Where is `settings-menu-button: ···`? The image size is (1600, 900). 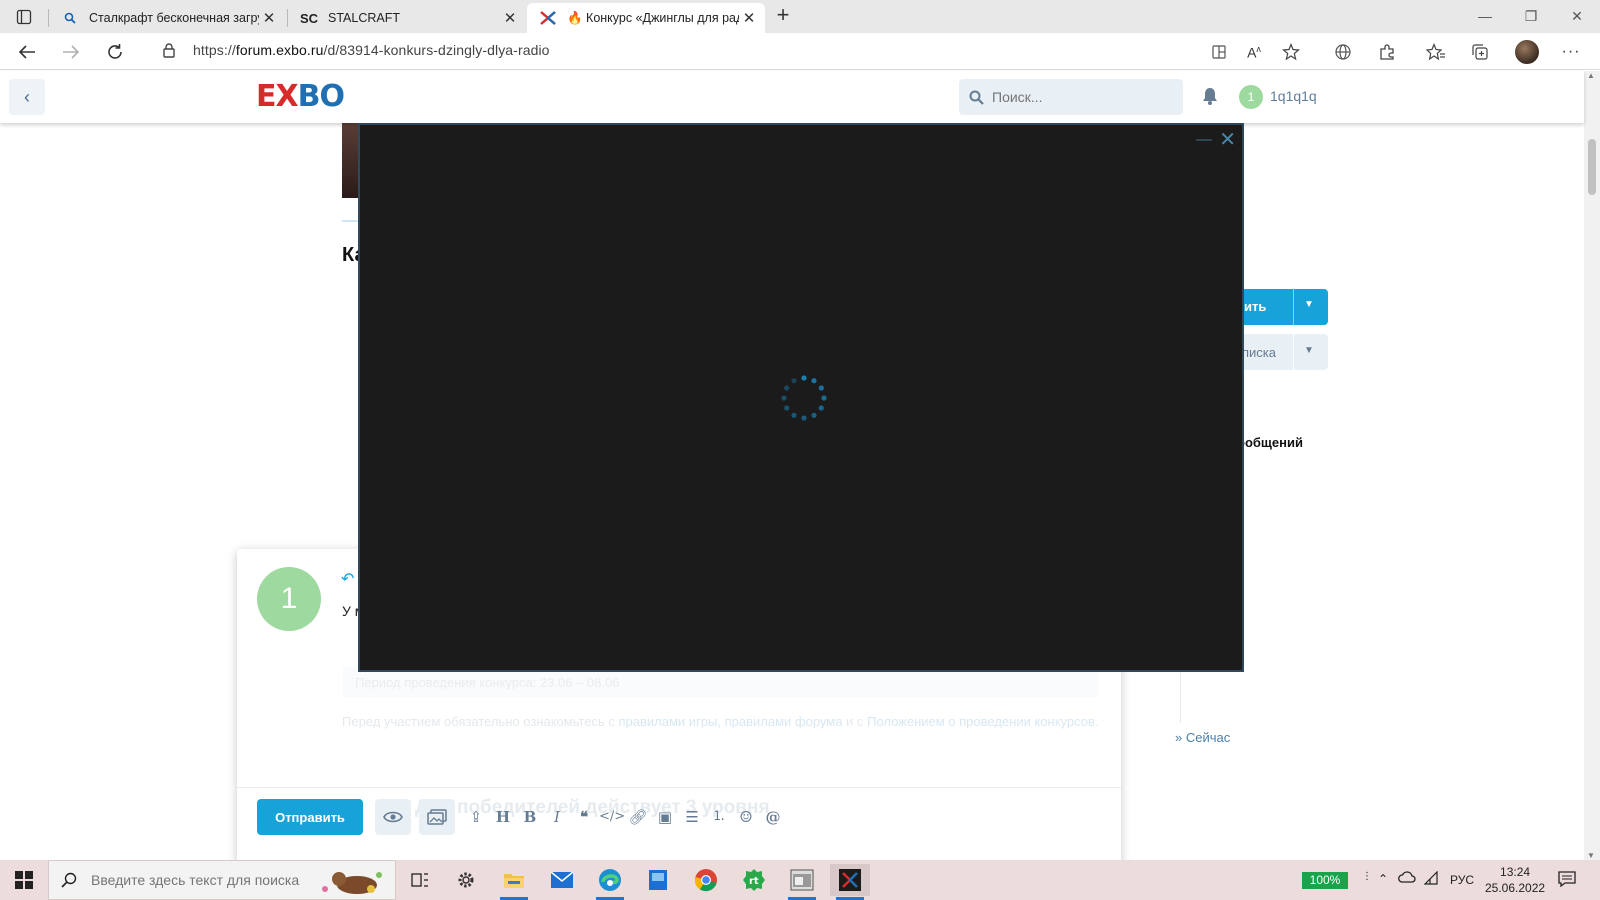
settings-menu-button: ··· is located at coordinates (1571, 52).